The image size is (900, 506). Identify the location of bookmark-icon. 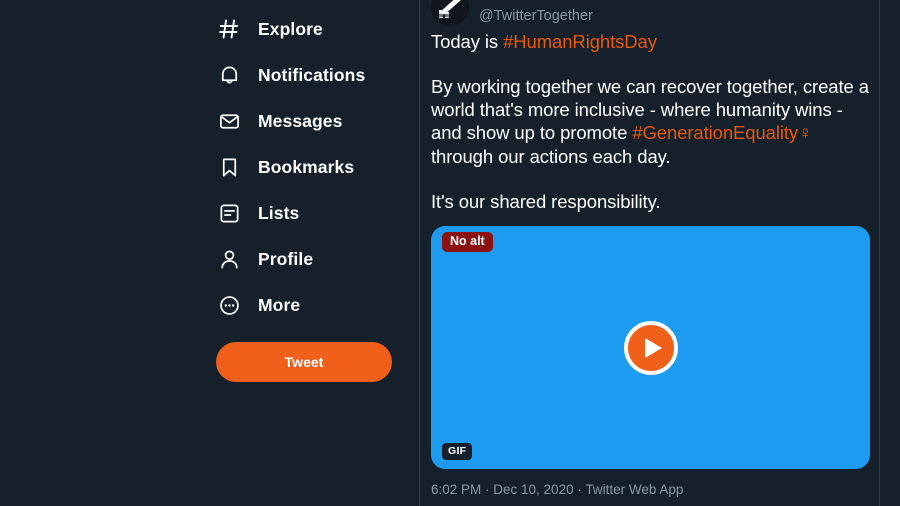
(229, 167).